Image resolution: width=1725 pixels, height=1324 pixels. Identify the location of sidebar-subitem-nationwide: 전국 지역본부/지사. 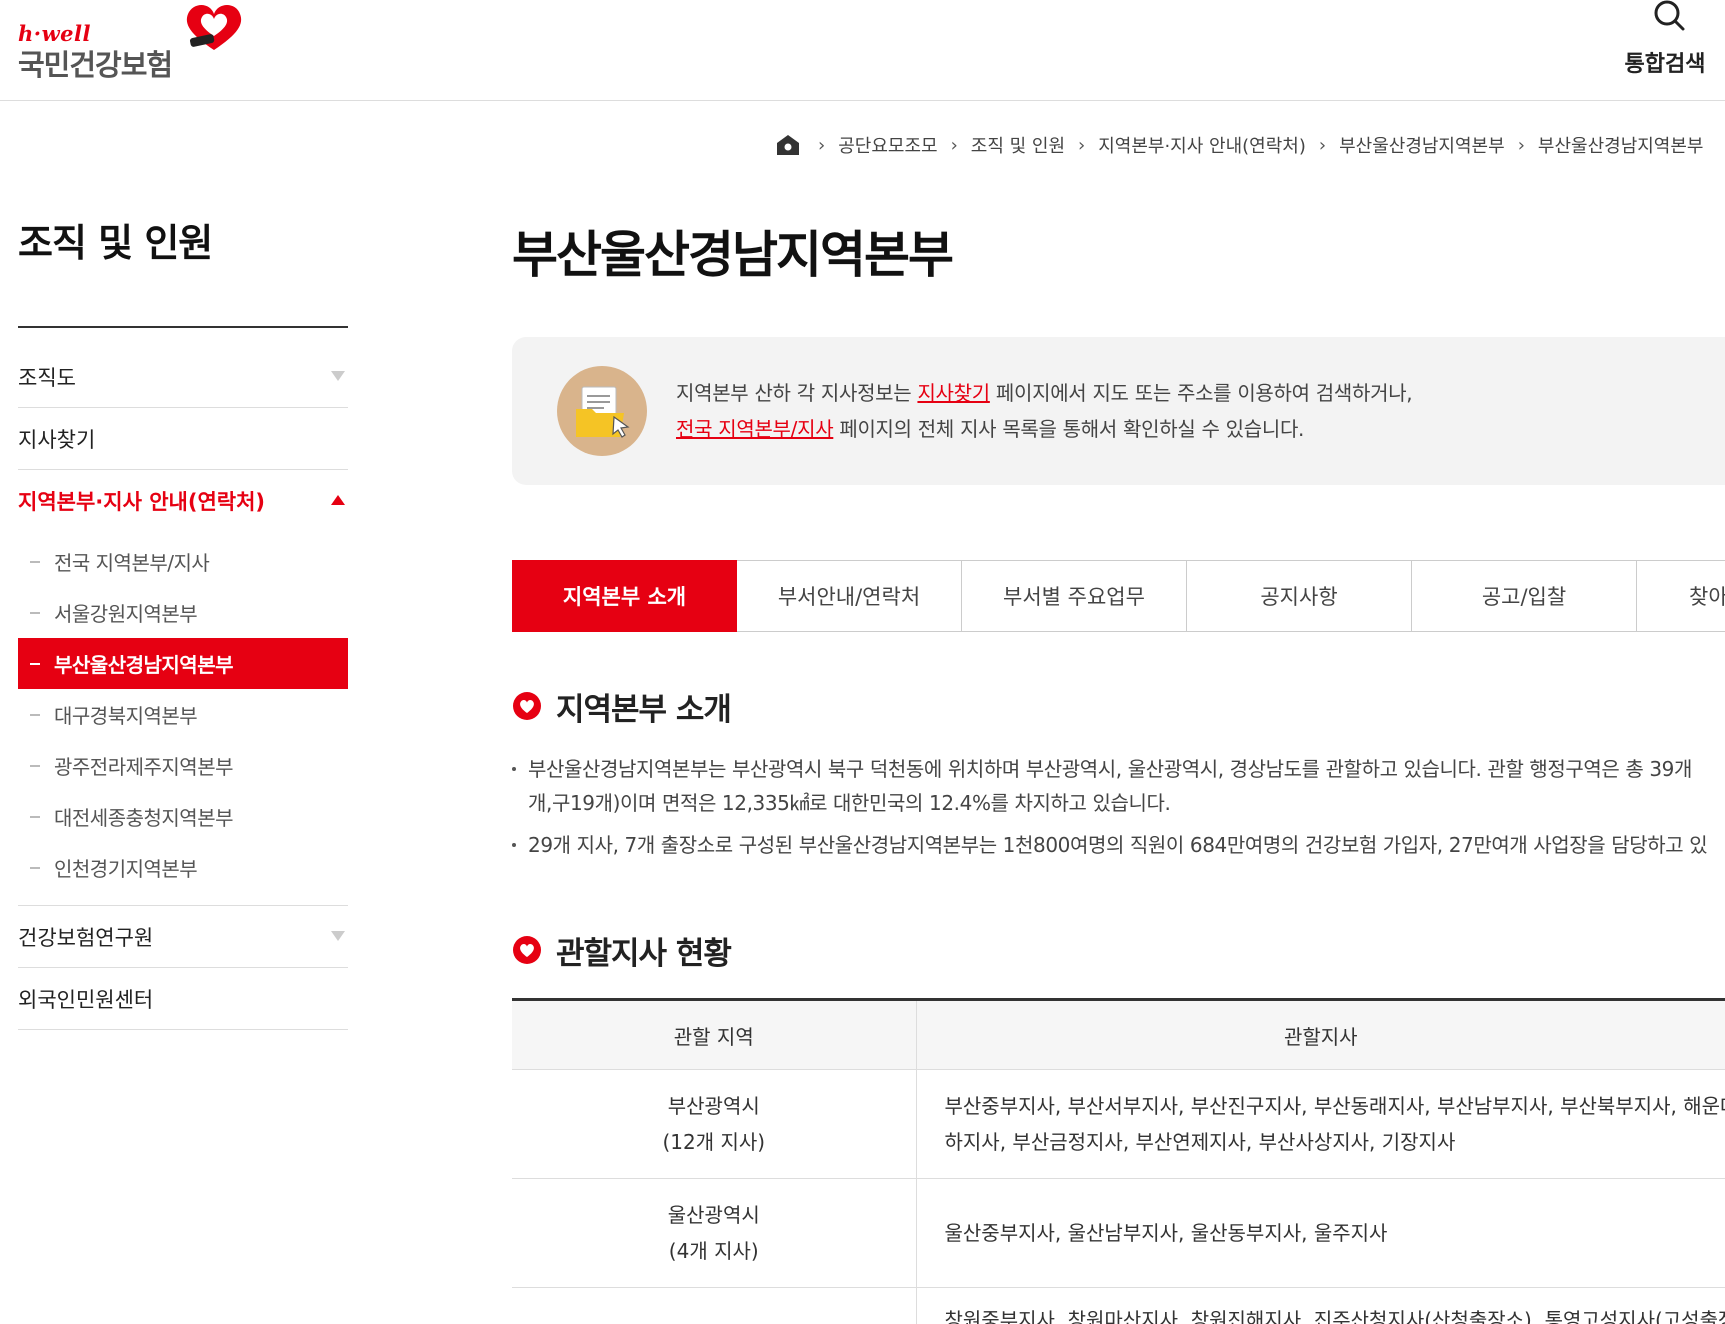
(183, 561).